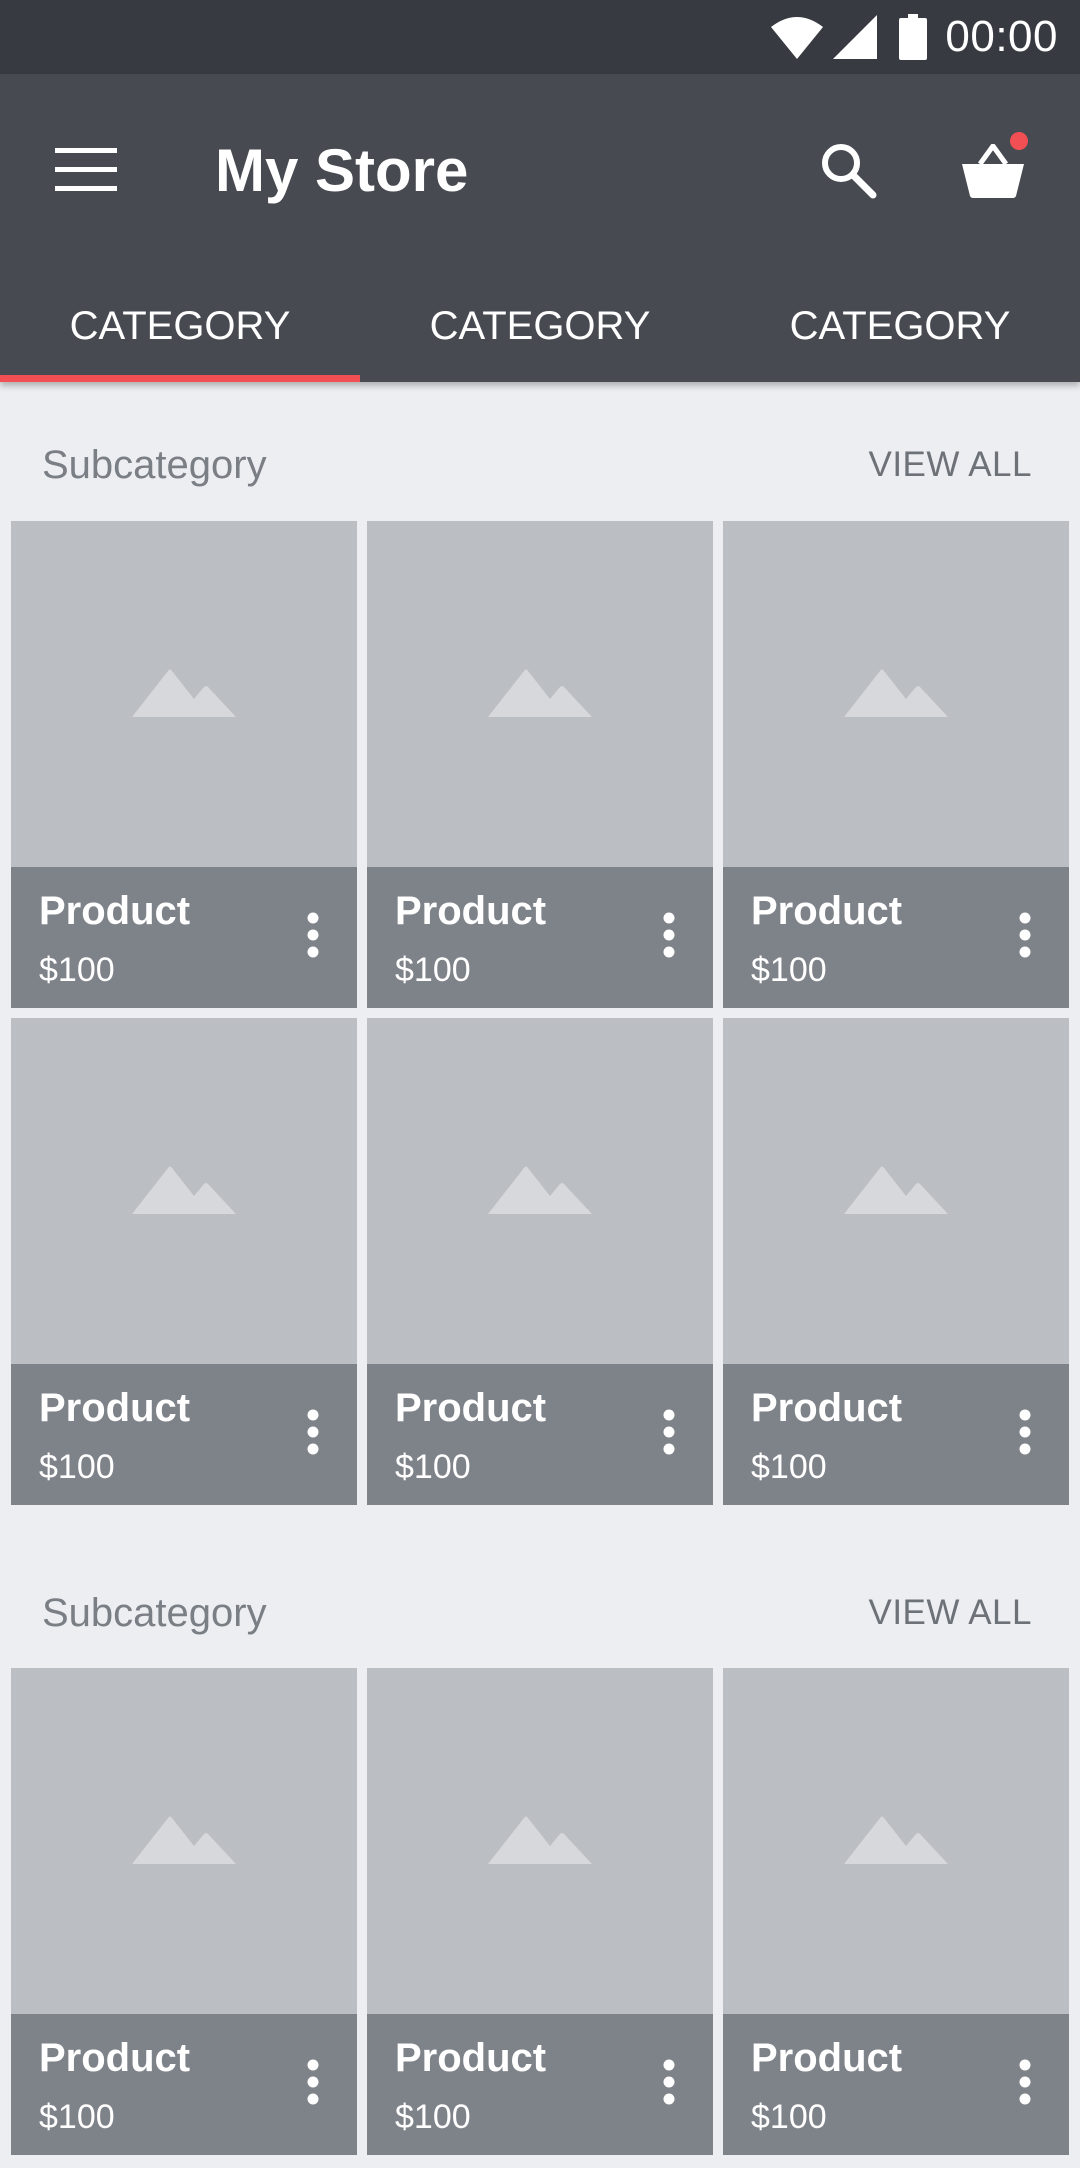  I want to click on tab-category-3: CATEGORY, so click(900, 326).